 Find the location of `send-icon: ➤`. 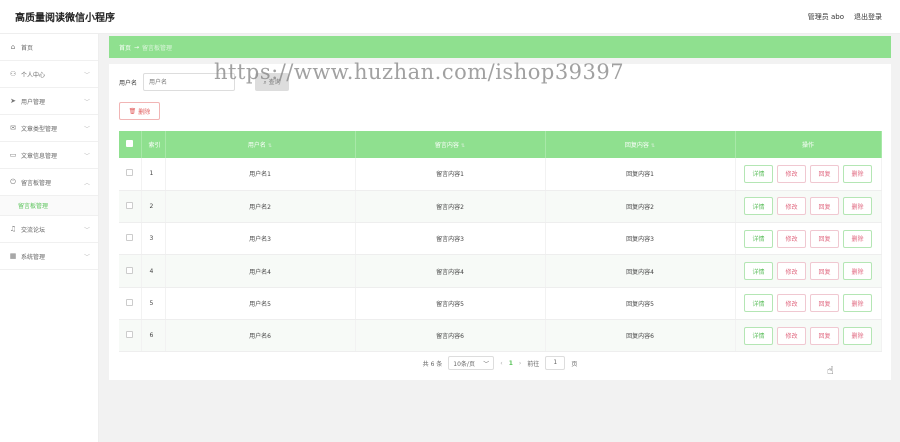

send-icon: ➤ is located at coordinates (13, 101).